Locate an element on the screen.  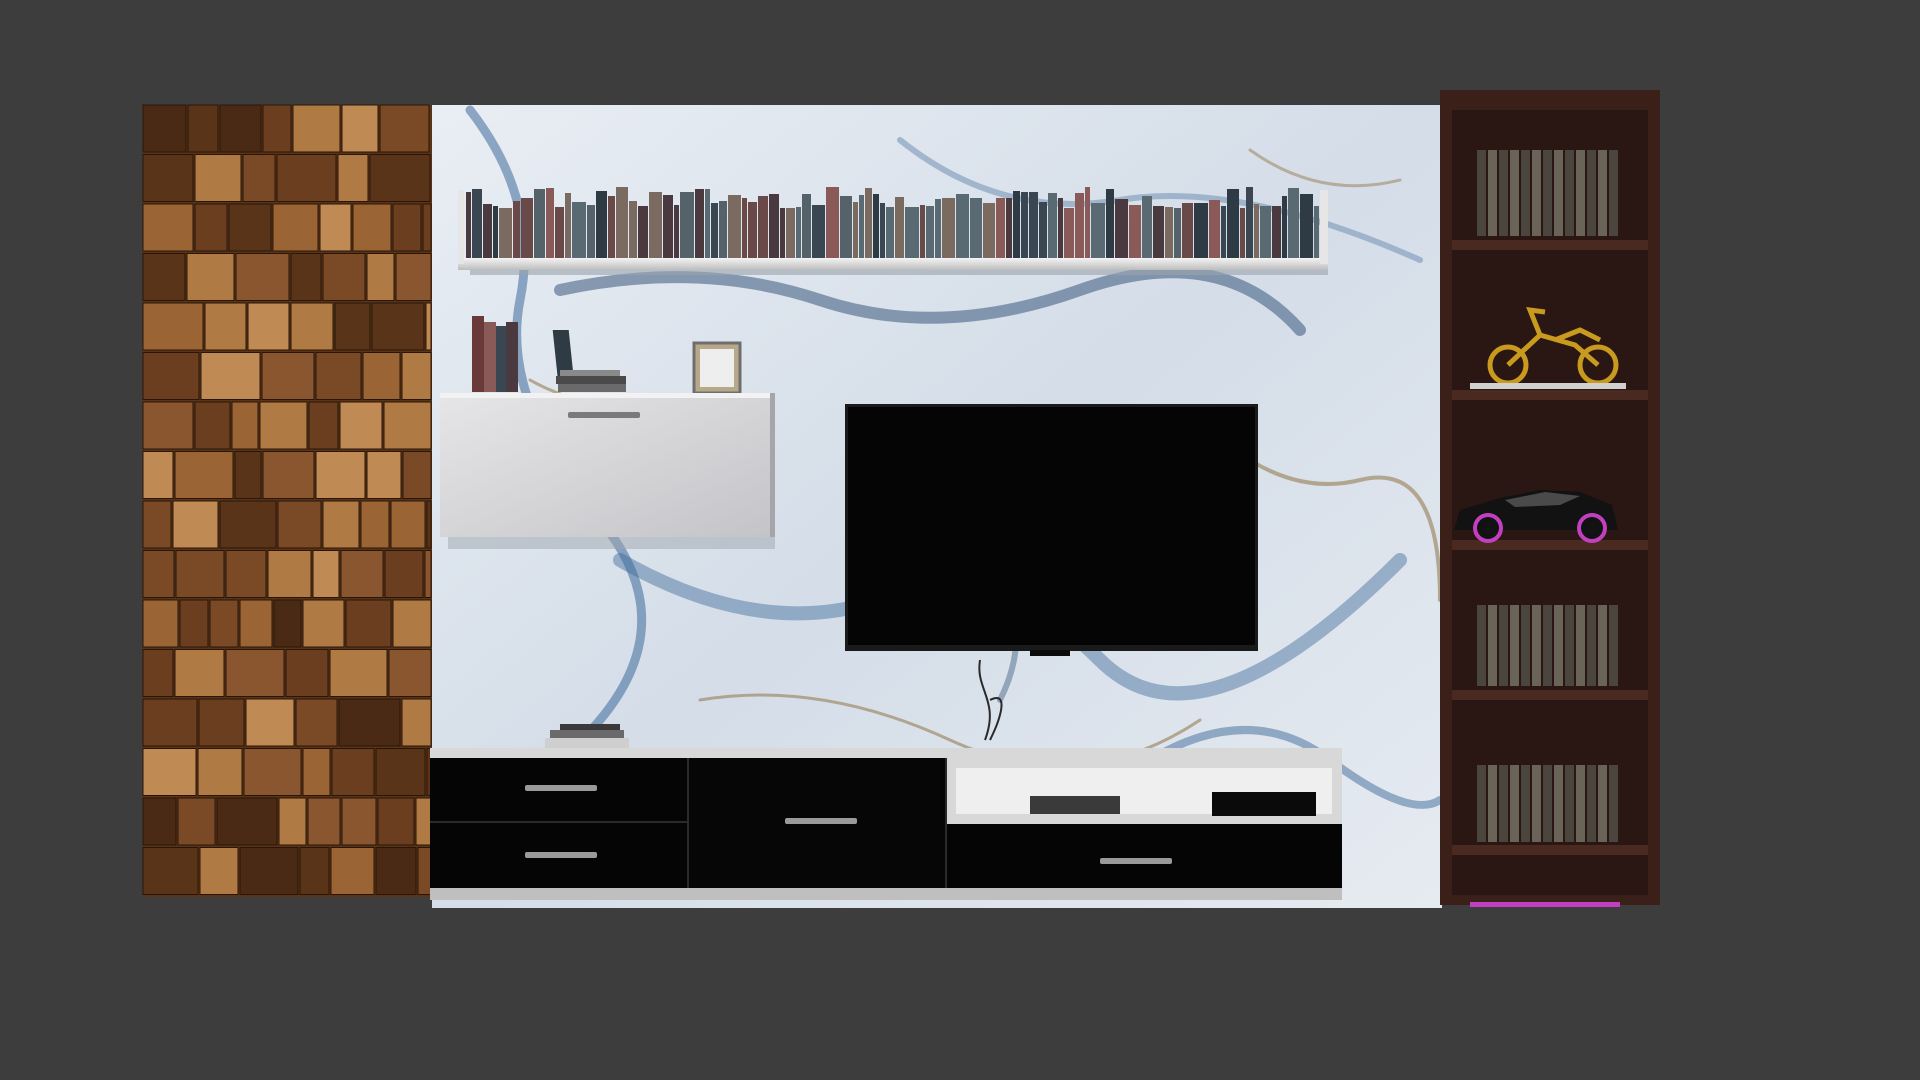
wood-block-panel is located at coordinates (287, 500).